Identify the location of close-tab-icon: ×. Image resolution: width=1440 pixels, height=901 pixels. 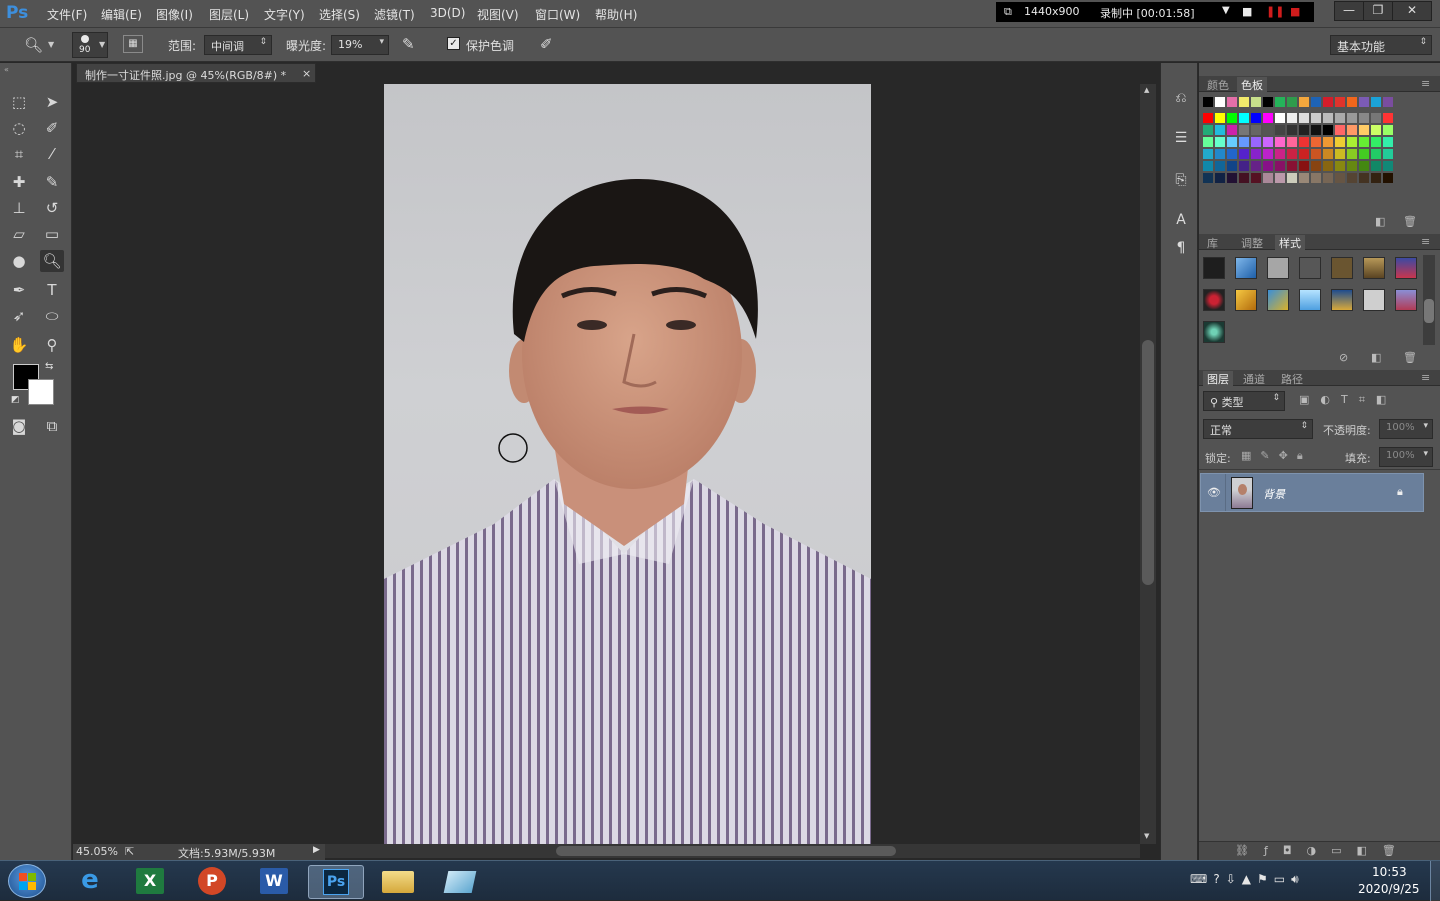
(306, 73).